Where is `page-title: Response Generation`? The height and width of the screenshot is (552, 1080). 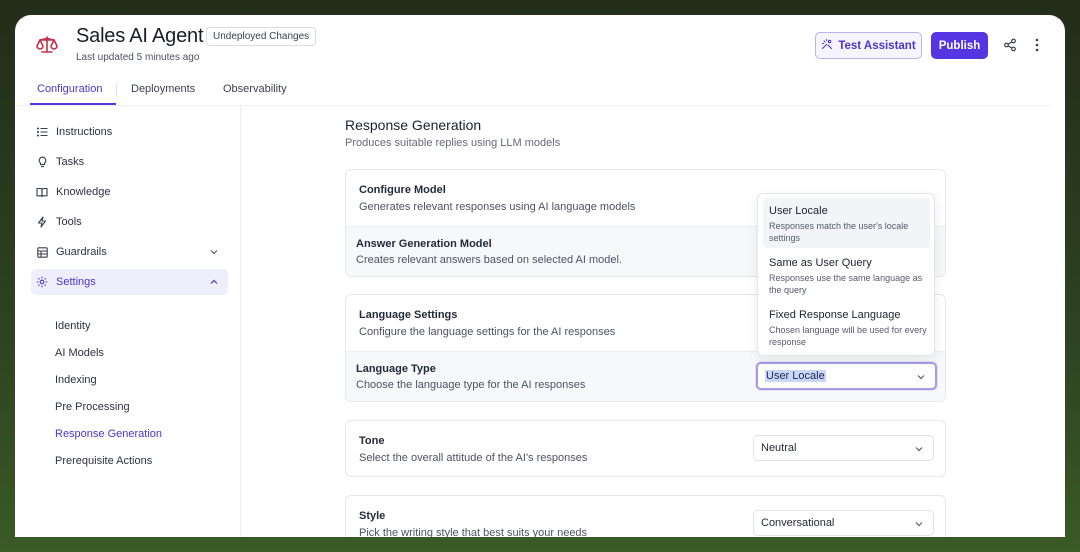
page-title: Response Generation is located at coordinates (413, 125).